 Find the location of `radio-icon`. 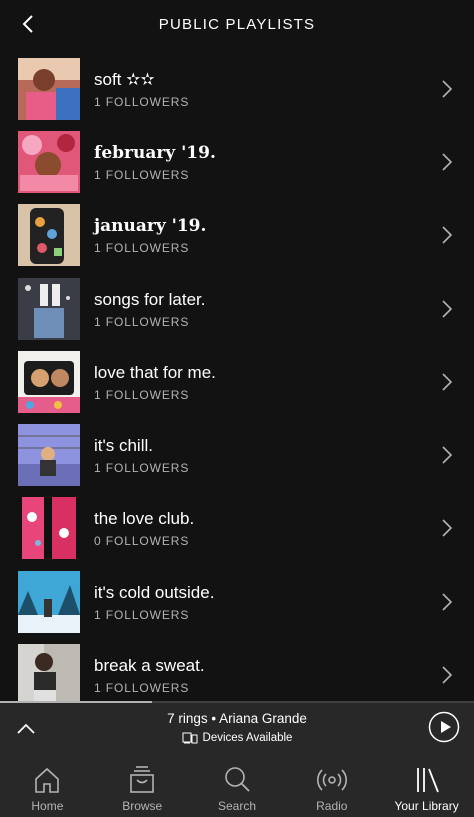

radio-icon is located at coordinates (331, 780).